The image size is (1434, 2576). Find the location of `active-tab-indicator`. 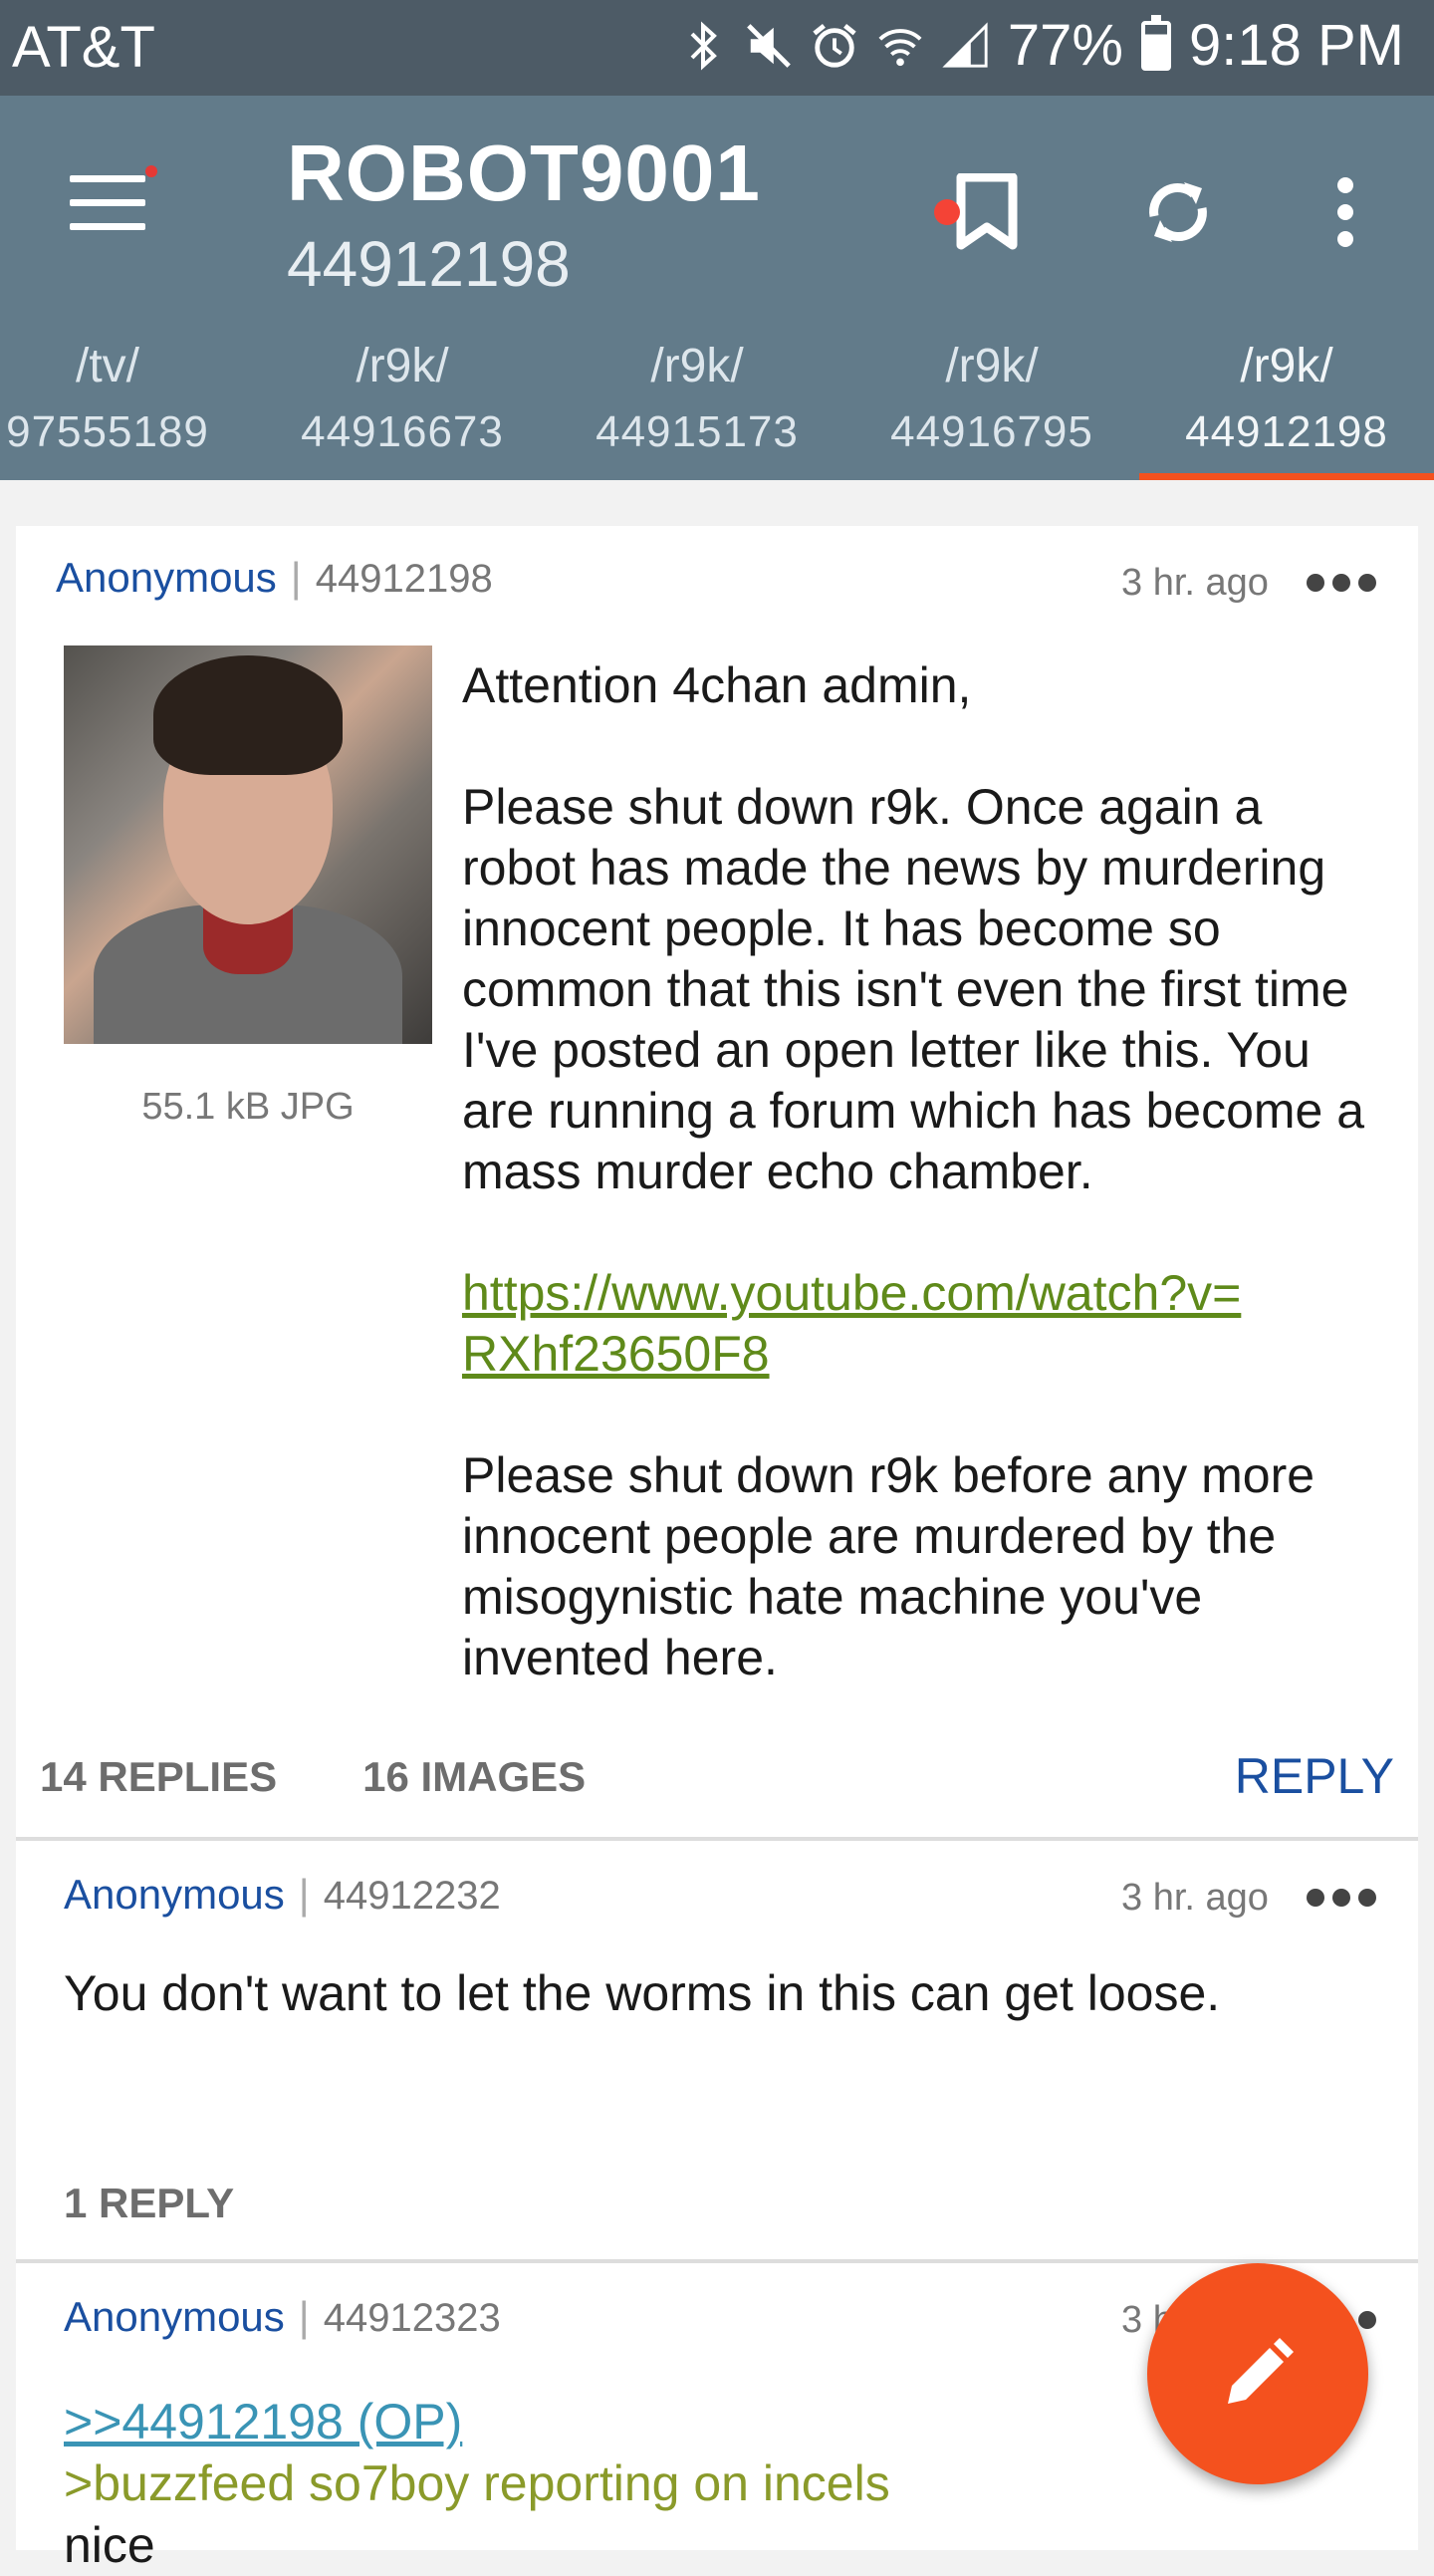

active-tab-indicator is located at coordinates (1286, 476).